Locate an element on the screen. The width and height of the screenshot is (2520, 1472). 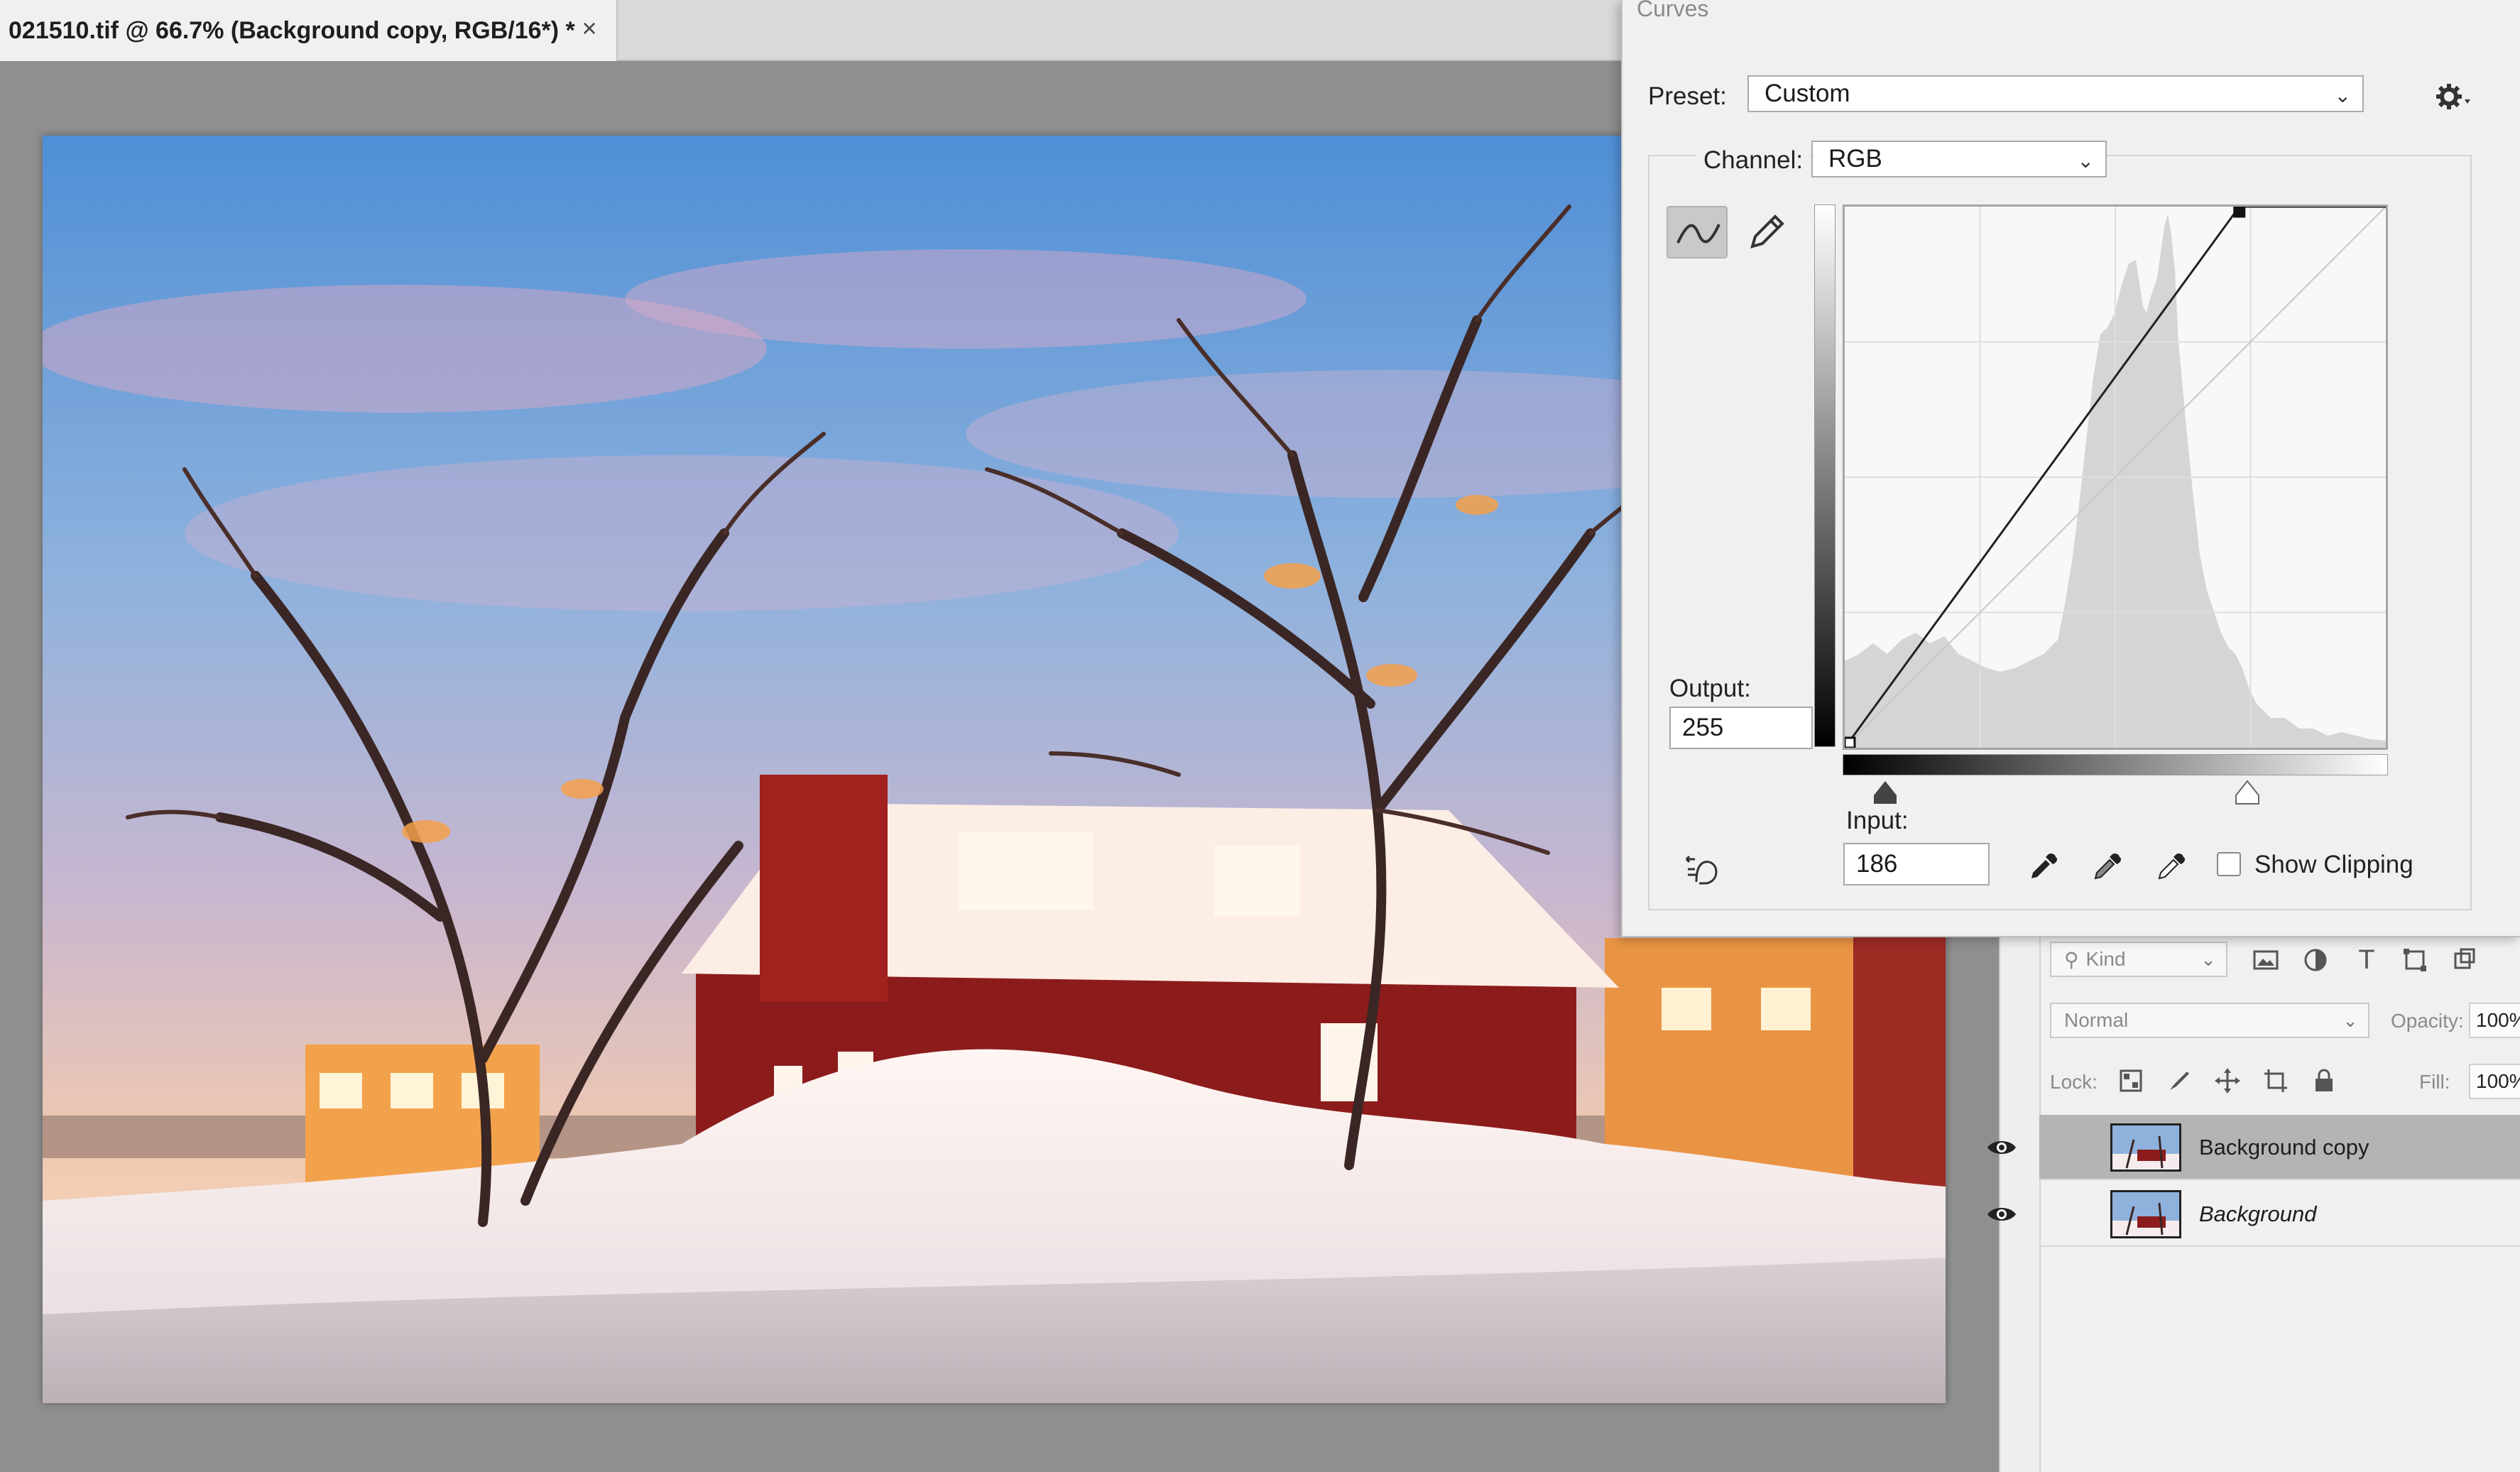
opacity-label: Opacity: is located at coordinates (2427, 1021).